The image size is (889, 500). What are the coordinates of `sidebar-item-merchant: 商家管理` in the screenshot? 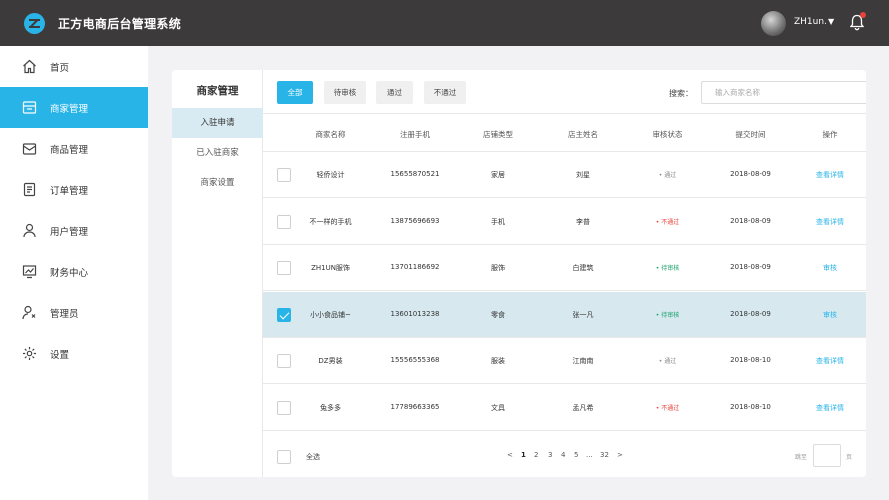 It's located at (74, 107).